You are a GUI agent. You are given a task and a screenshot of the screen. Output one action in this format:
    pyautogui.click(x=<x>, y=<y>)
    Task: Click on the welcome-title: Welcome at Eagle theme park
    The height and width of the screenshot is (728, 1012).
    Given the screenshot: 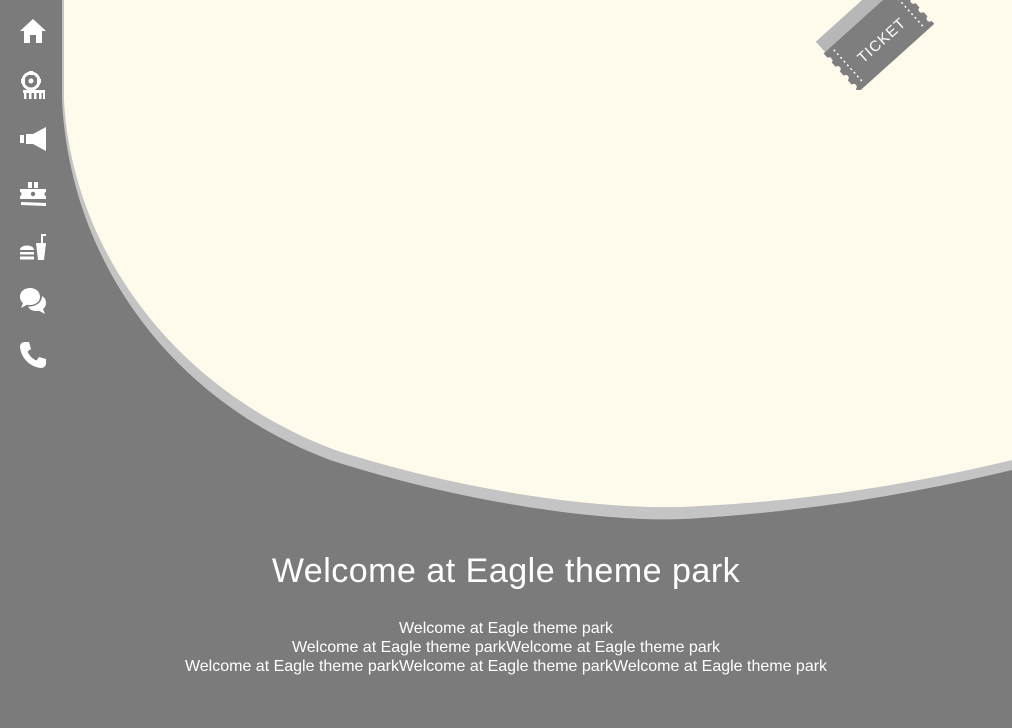 What is the action you would take?
    pyautogui.click(x=506, y=571)
    